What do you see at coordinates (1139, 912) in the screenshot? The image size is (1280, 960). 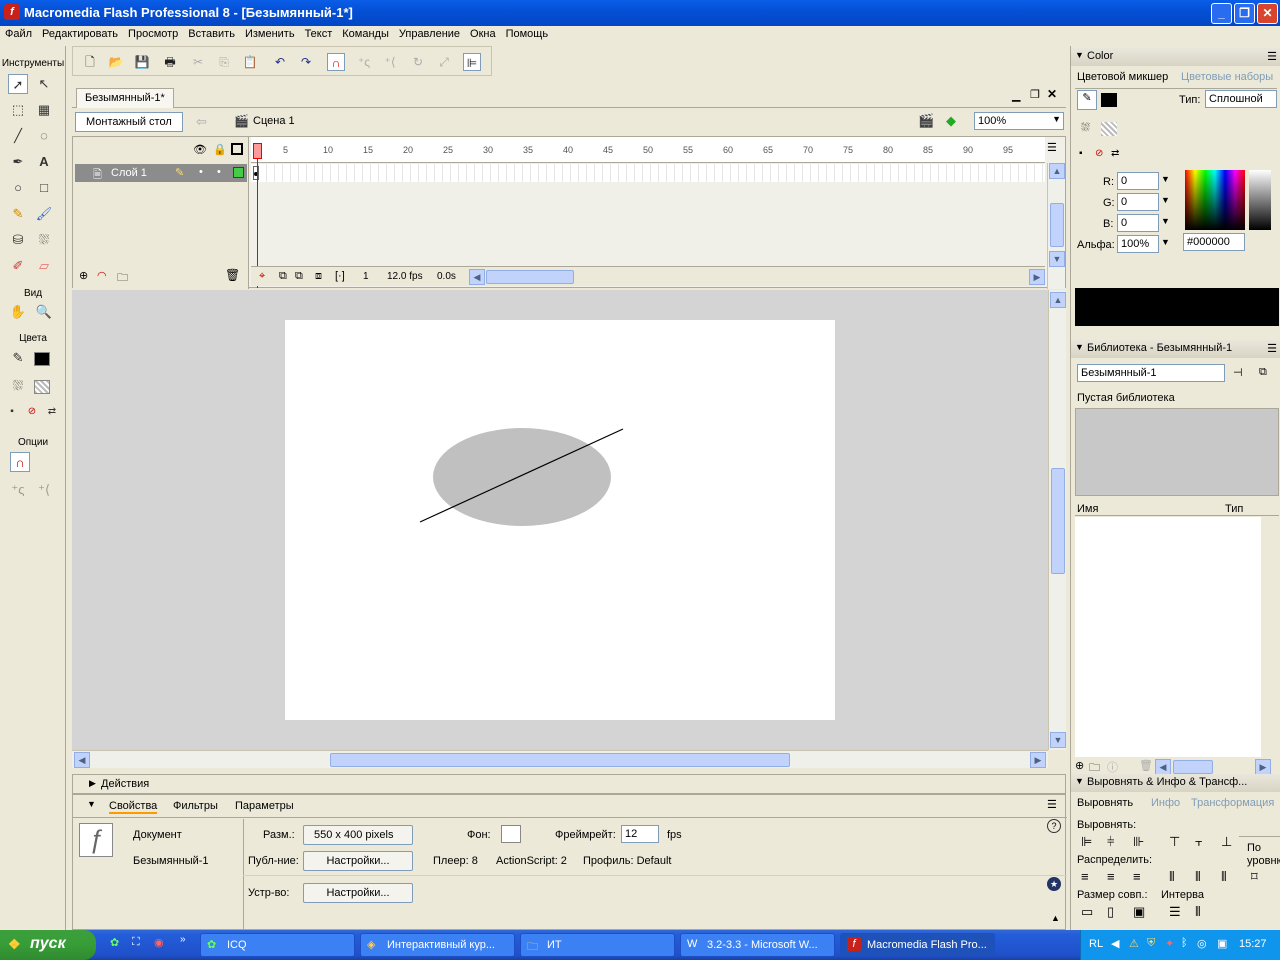 I see `match-both-icon: ▣` at bounding box center [1139, 912].